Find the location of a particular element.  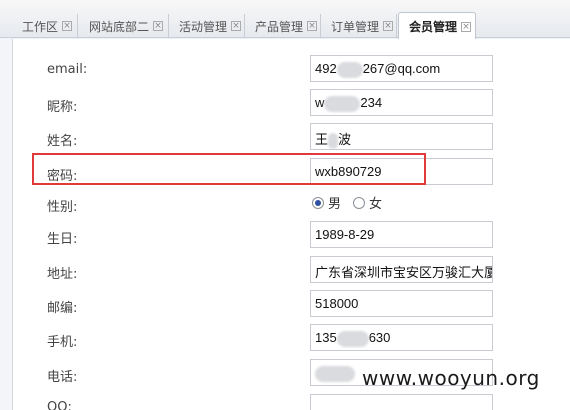

name-prefix: 王 is located at coordinates (322, 139).